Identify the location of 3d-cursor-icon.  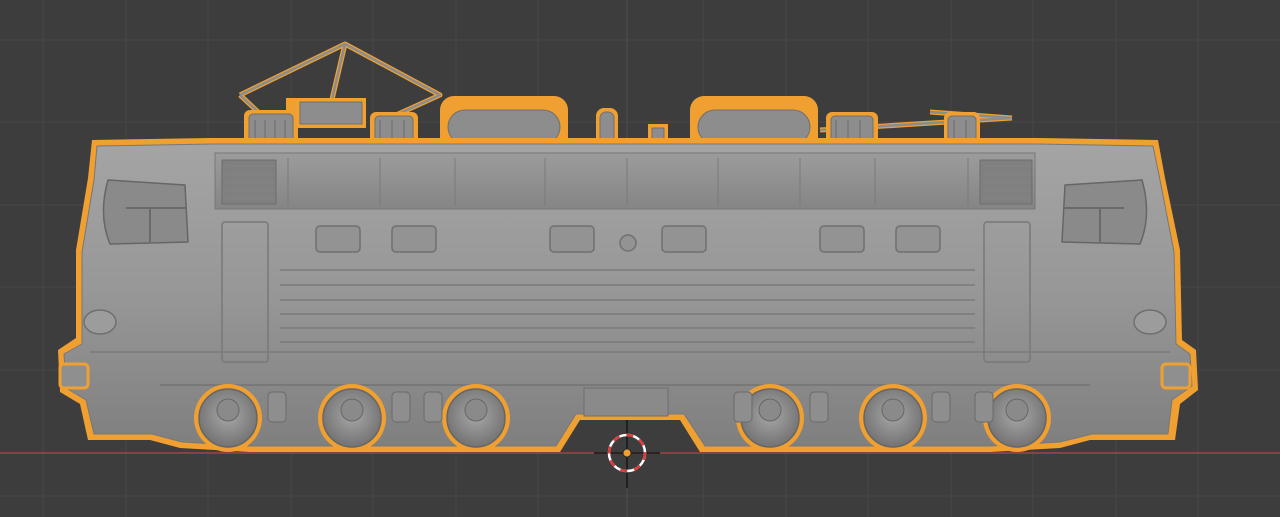
(627, 454).